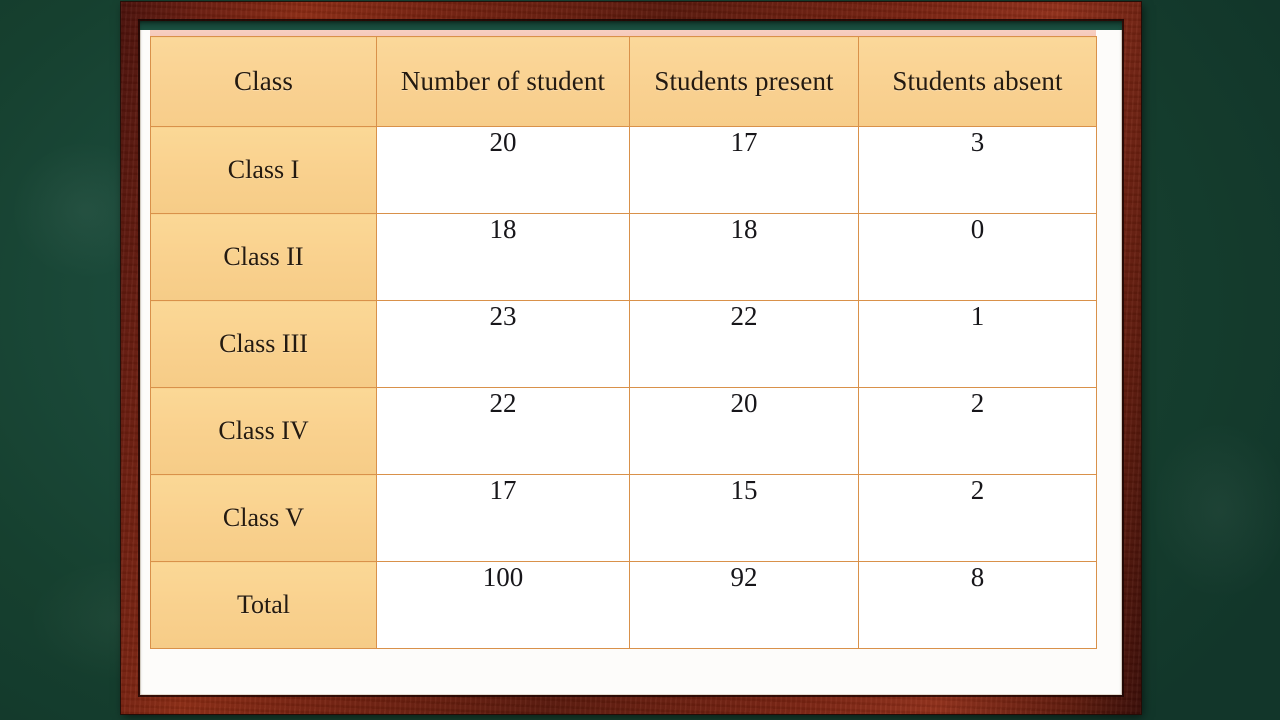 The width and height of the screenshot is (1280, 720). Describe the element at coordinates (263, 257) in the screenshot. I see `cell-class-label: Class II` at that location.